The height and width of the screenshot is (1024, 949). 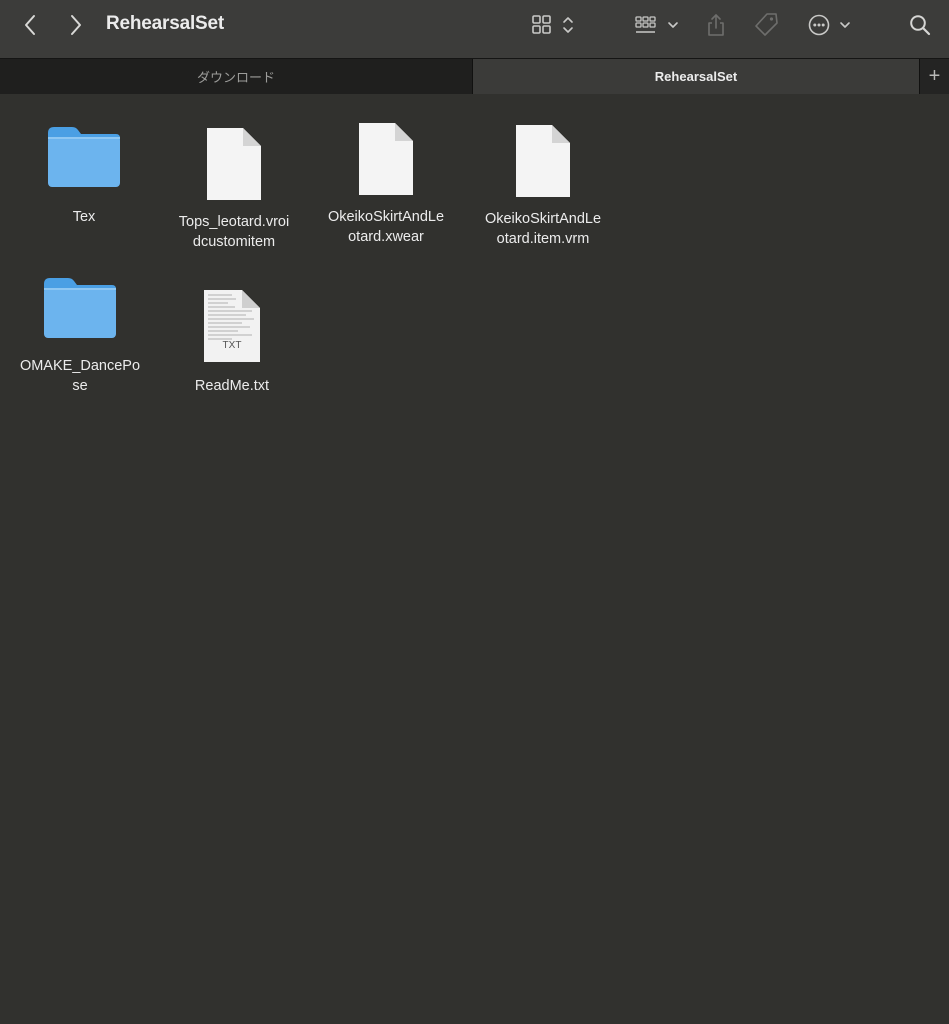 What do you see at coordinates (934, 76) in the screenshot?
I see `new-tab-button: +` at bounding box center [934, 76].